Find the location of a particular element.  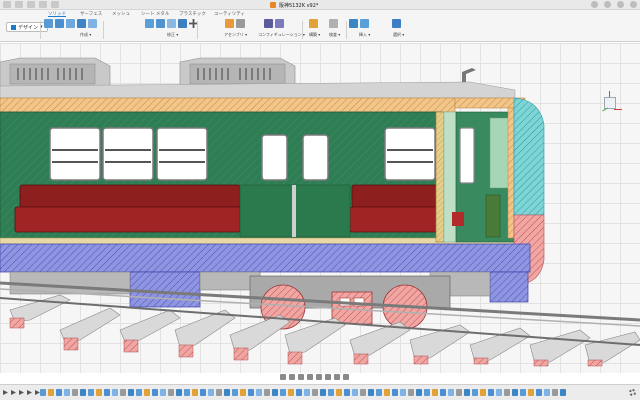

file-icon is located at coordinates (19, 4).